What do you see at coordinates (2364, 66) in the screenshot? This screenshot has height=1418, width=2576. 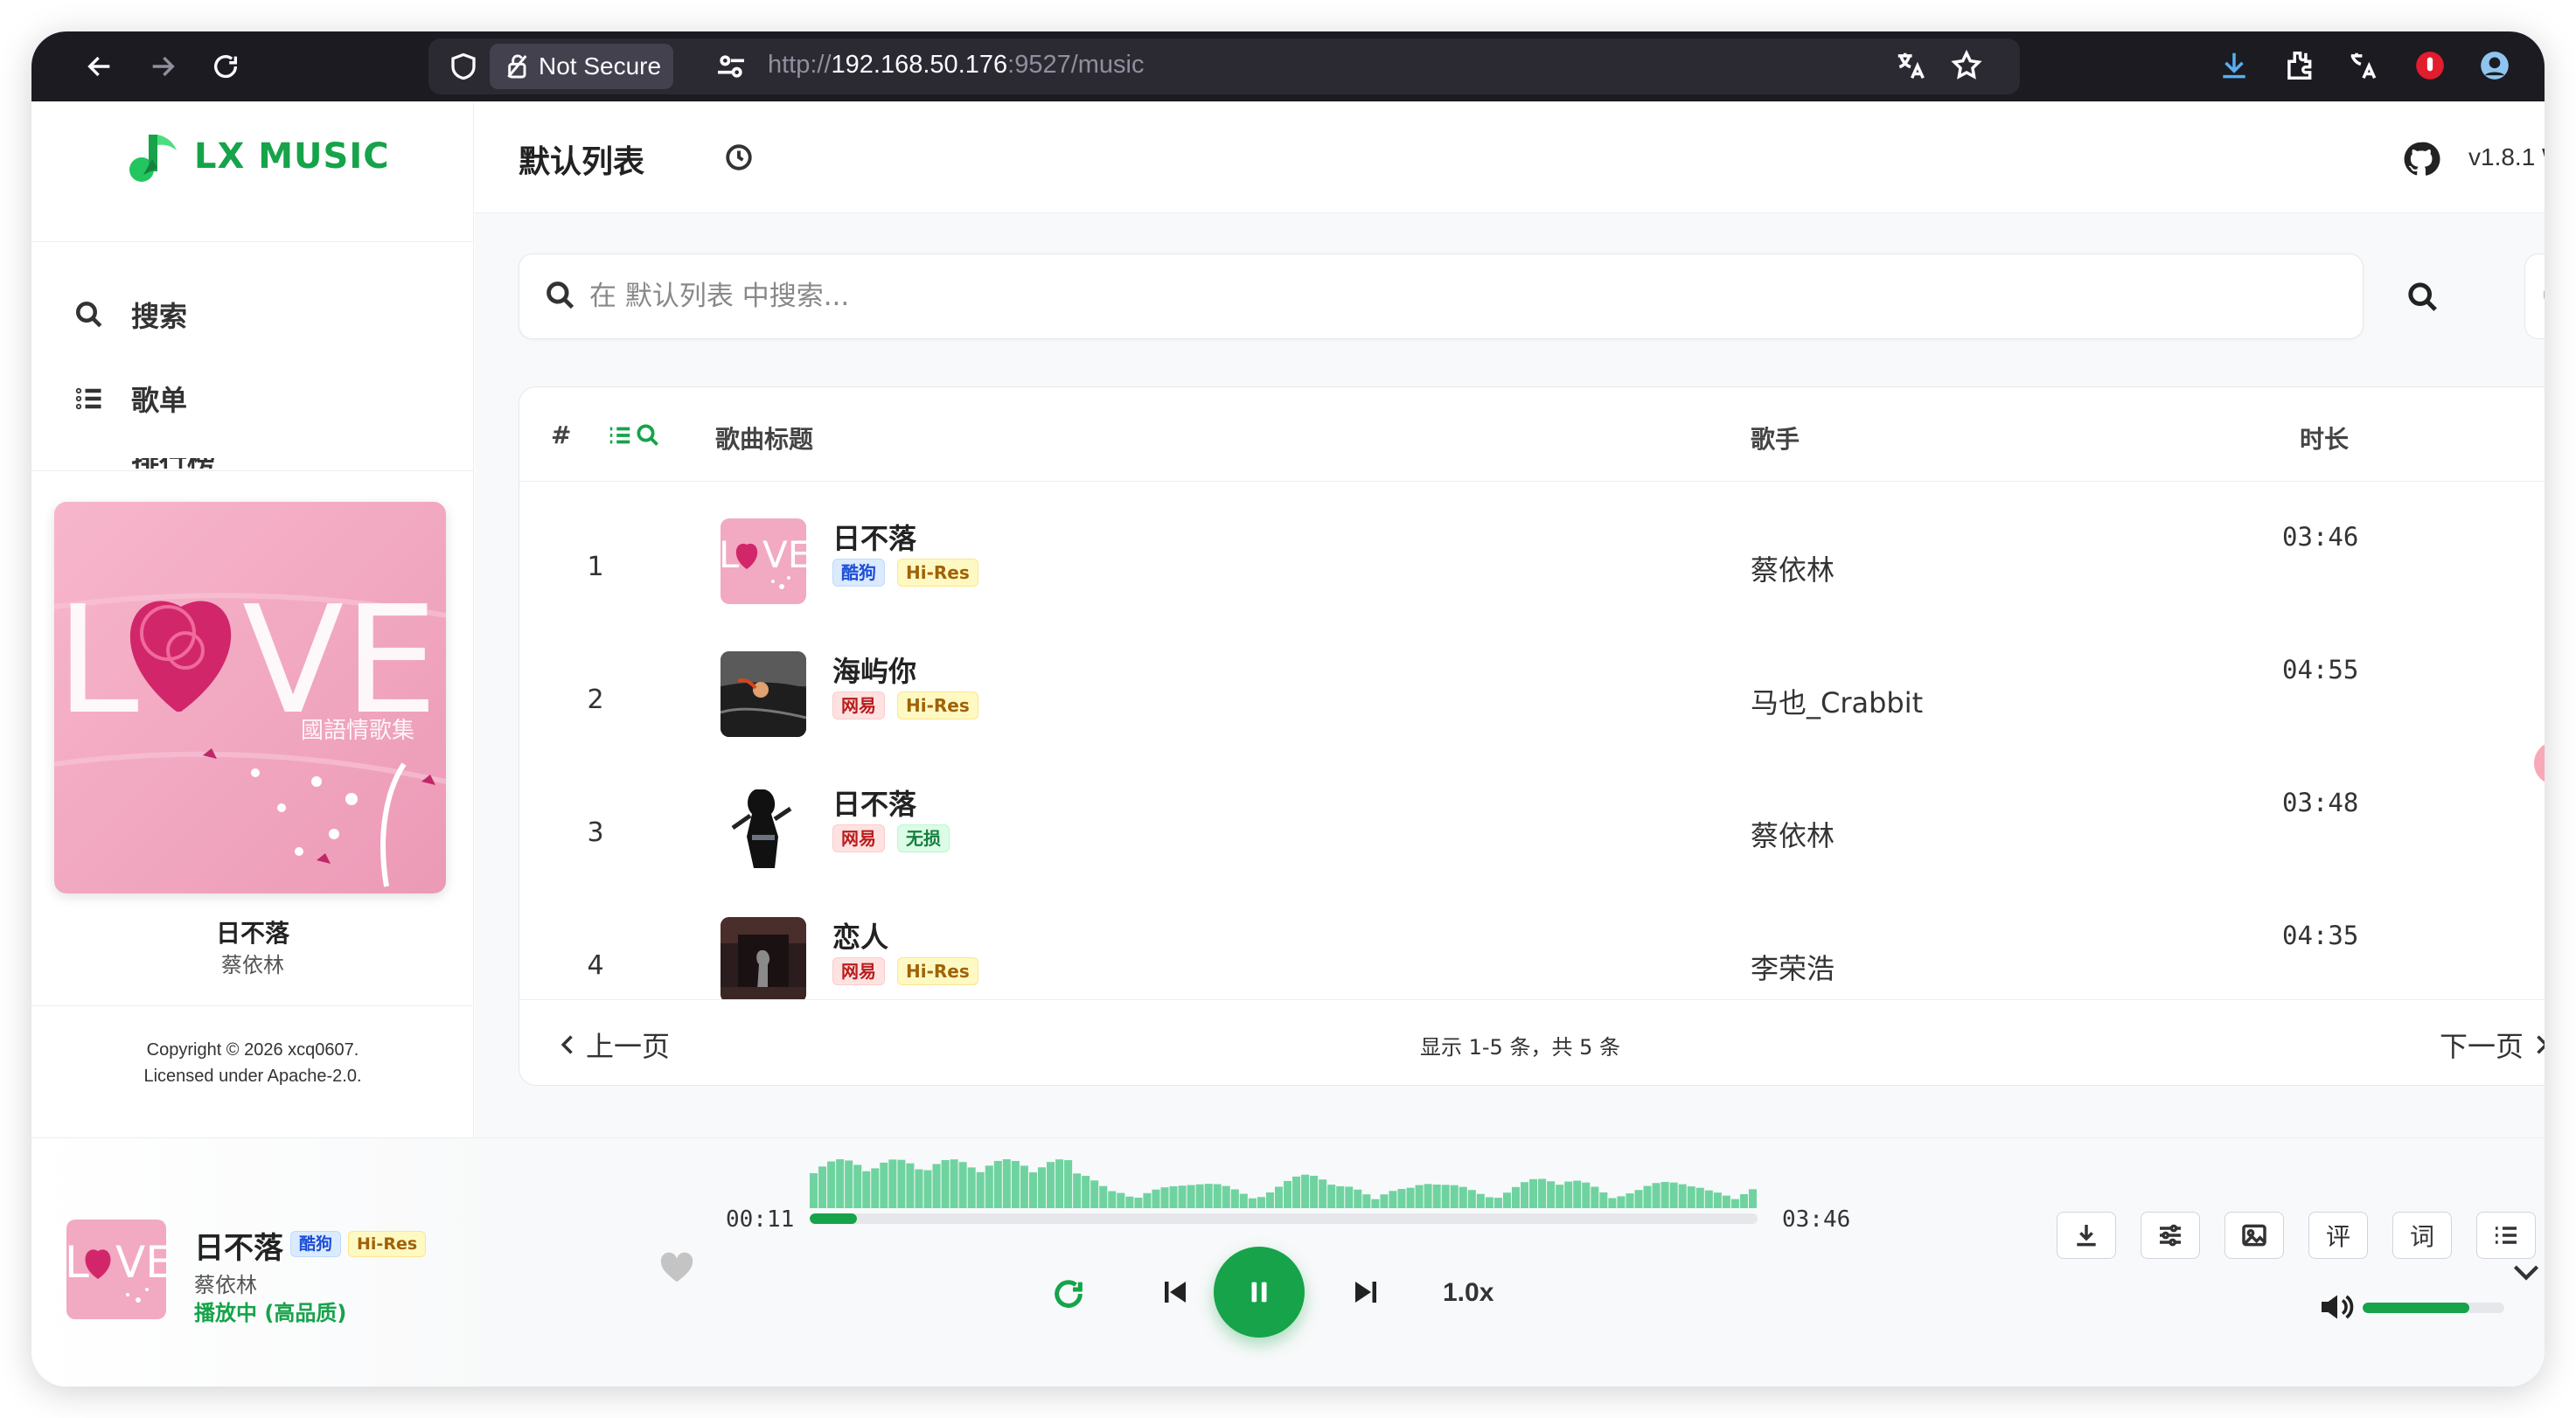 I see `translate-extension-button` at bounding box center [2364, 66].